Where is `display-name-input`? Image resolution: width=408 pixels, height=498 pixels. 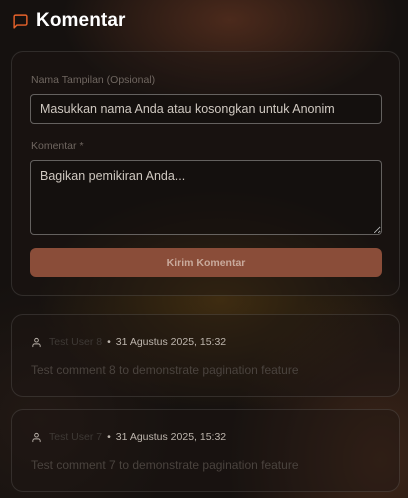
display-name-input is located at coordinates (206, 109).